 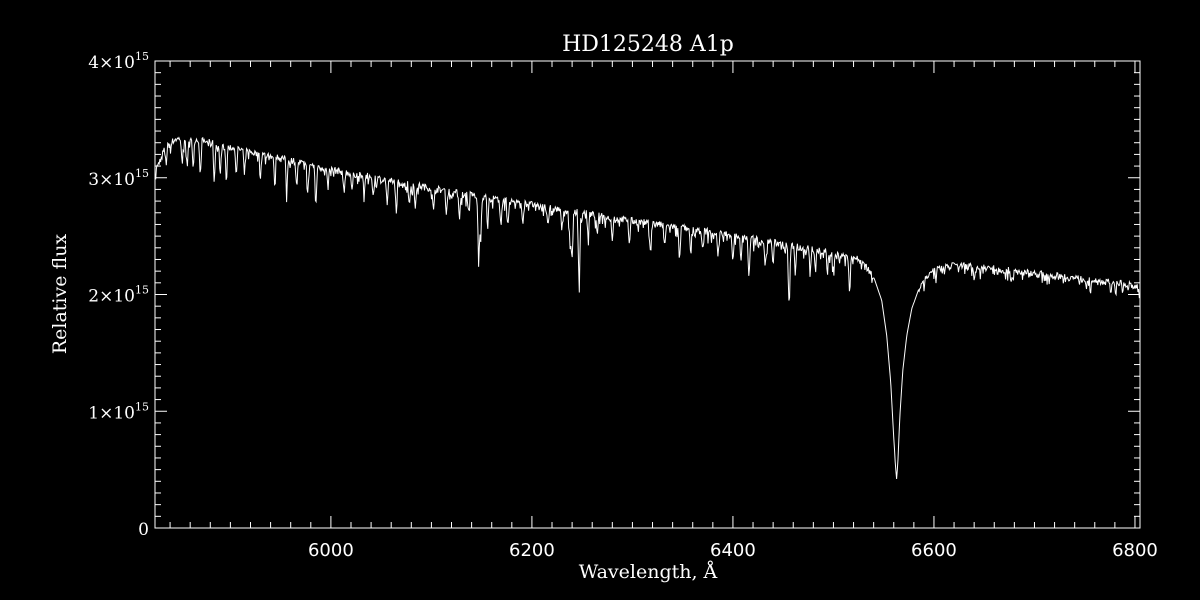 I want to click on y-tick-label: 0, so click(x=143, y=530).